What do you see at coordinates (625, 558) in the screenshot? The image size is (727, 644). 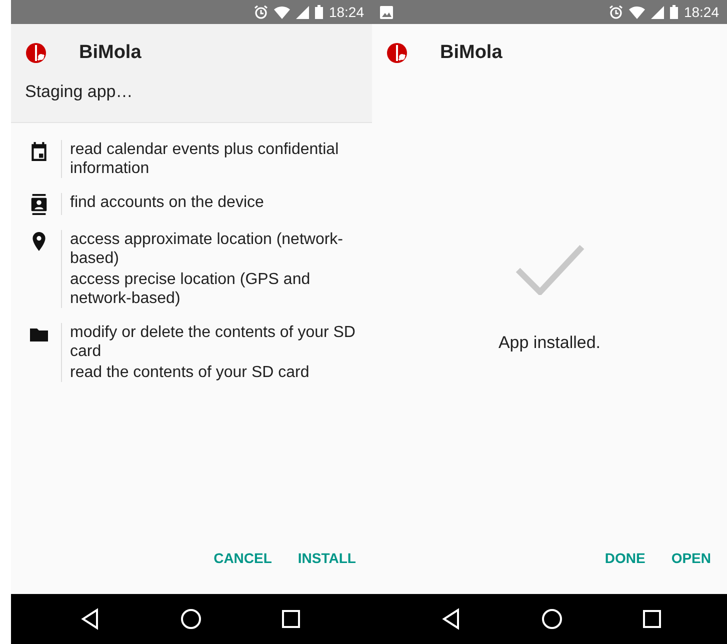 I see `action-button: DONE` at bounding box center [625, 558].